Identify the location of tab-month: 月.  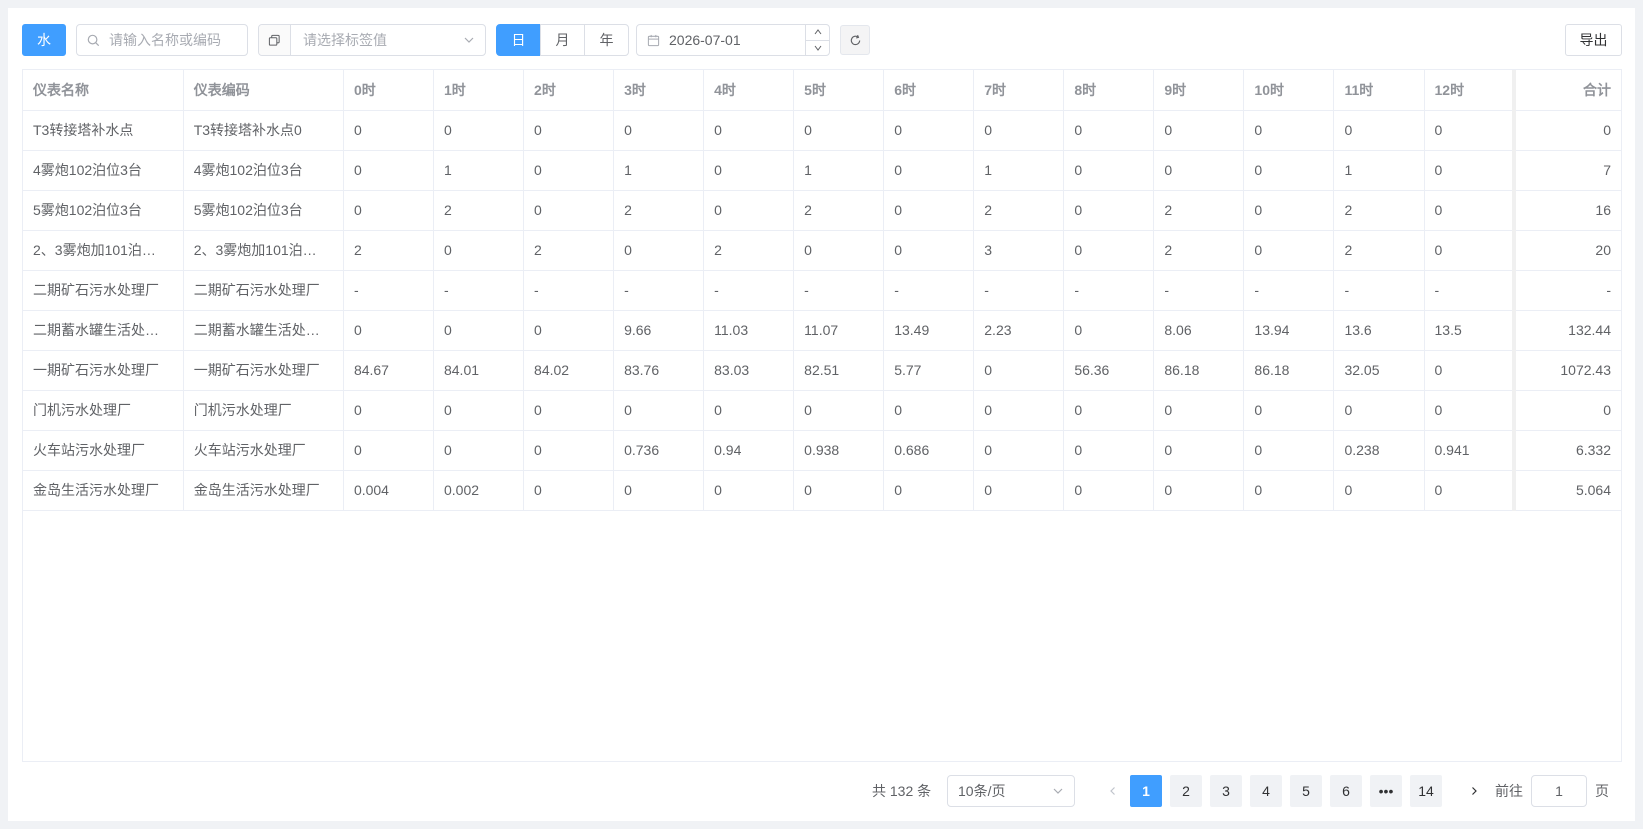
(562, 40).